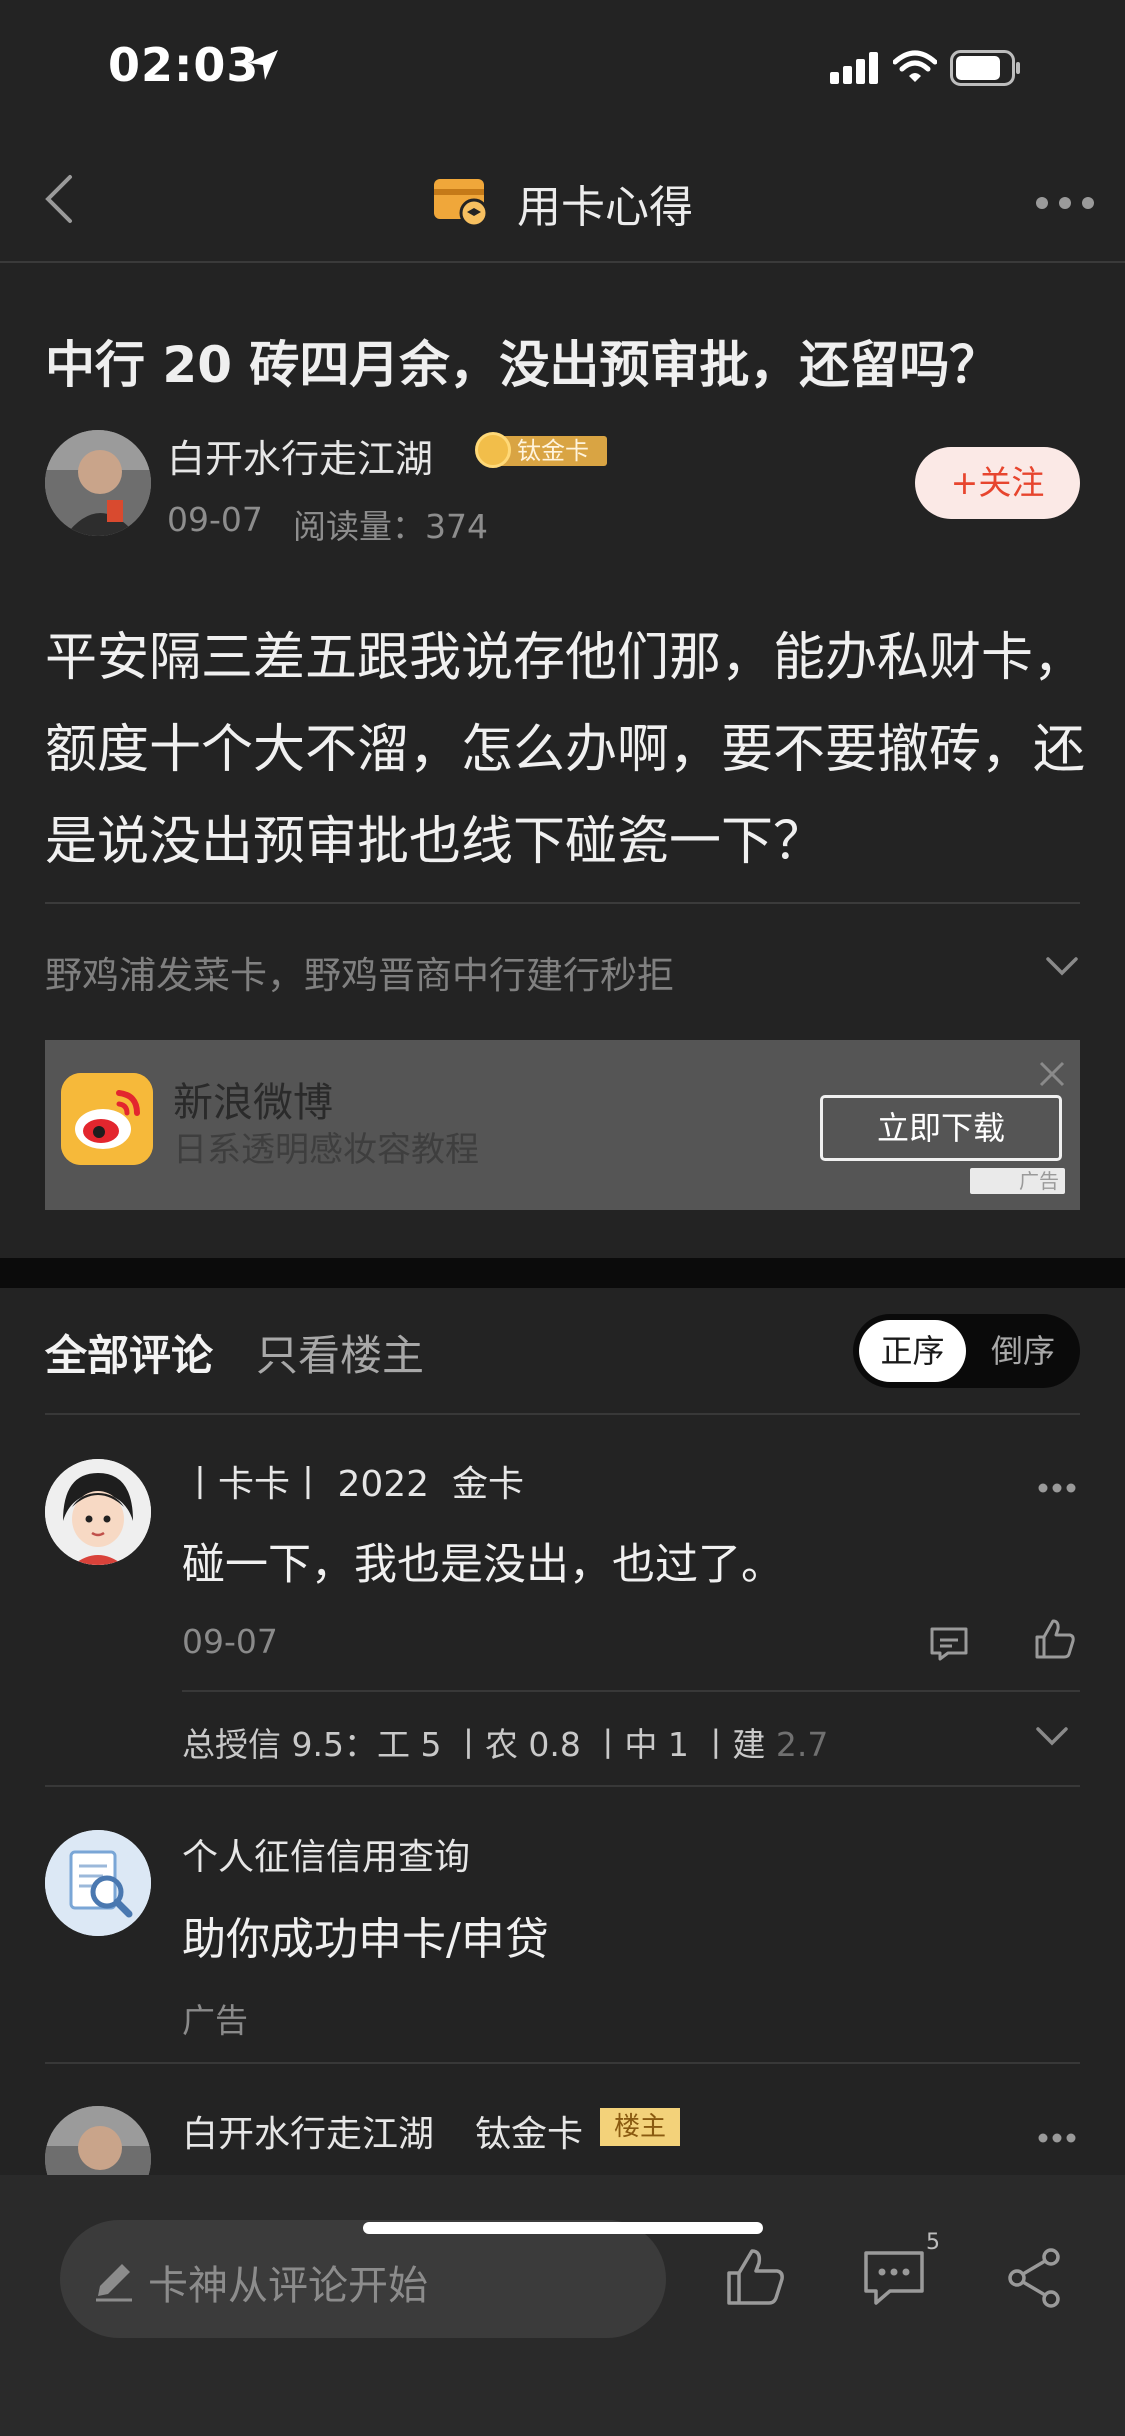  What do you see at coordinates (353, 1481) in the screenshot?
I see `commenter-name: 丨卡卡丨 2022 金卡` at bounding box center [353, 1481].